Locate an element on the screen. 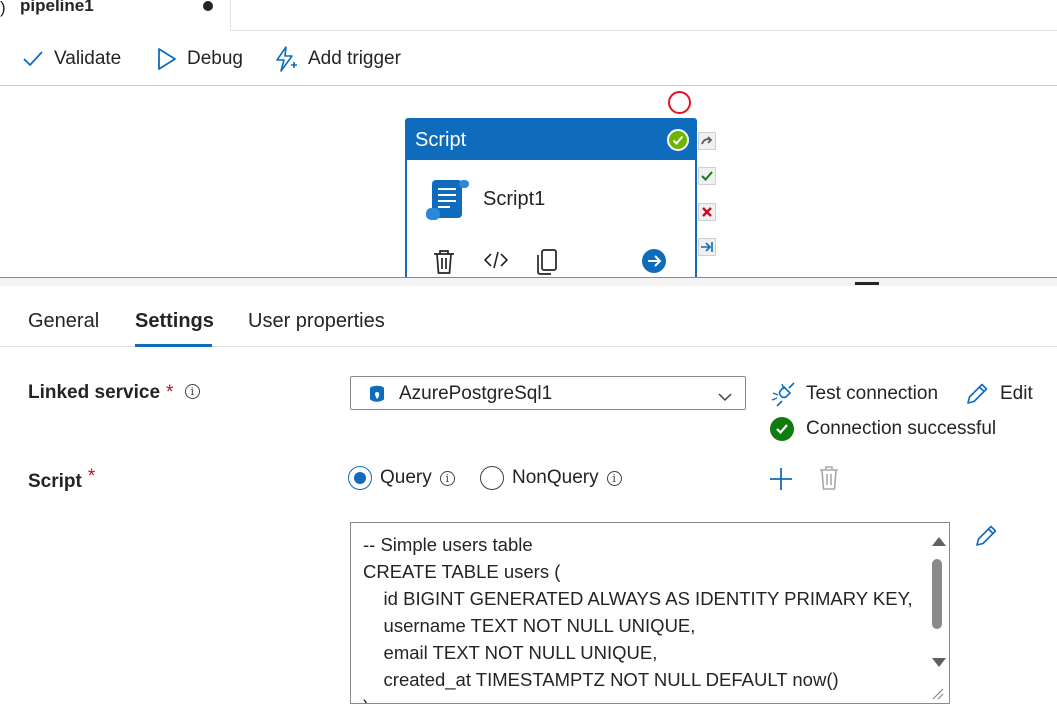 The height and width of the screenshot is (718, 1057). linked-service-label: Linked service * i is located at coordinates (114, 393).